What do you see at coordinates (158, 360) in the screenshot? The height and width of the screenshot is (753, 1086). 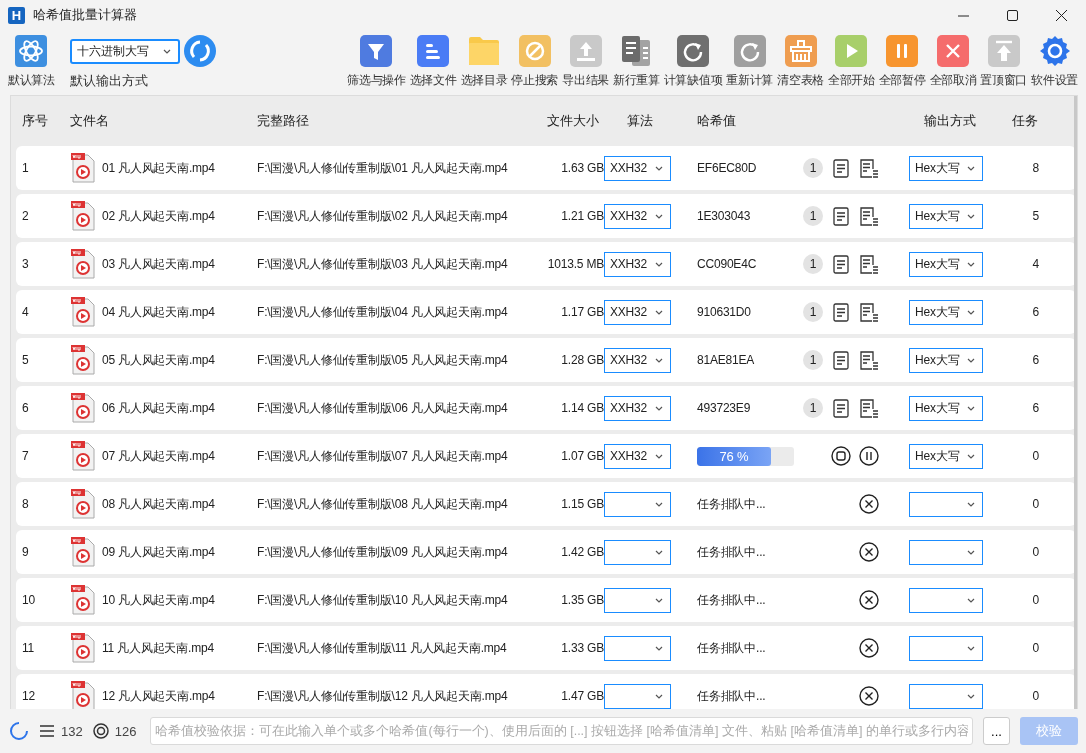 I see `file-name: 05 凡人风起天南.mp4` at bounding box center [158, 360].